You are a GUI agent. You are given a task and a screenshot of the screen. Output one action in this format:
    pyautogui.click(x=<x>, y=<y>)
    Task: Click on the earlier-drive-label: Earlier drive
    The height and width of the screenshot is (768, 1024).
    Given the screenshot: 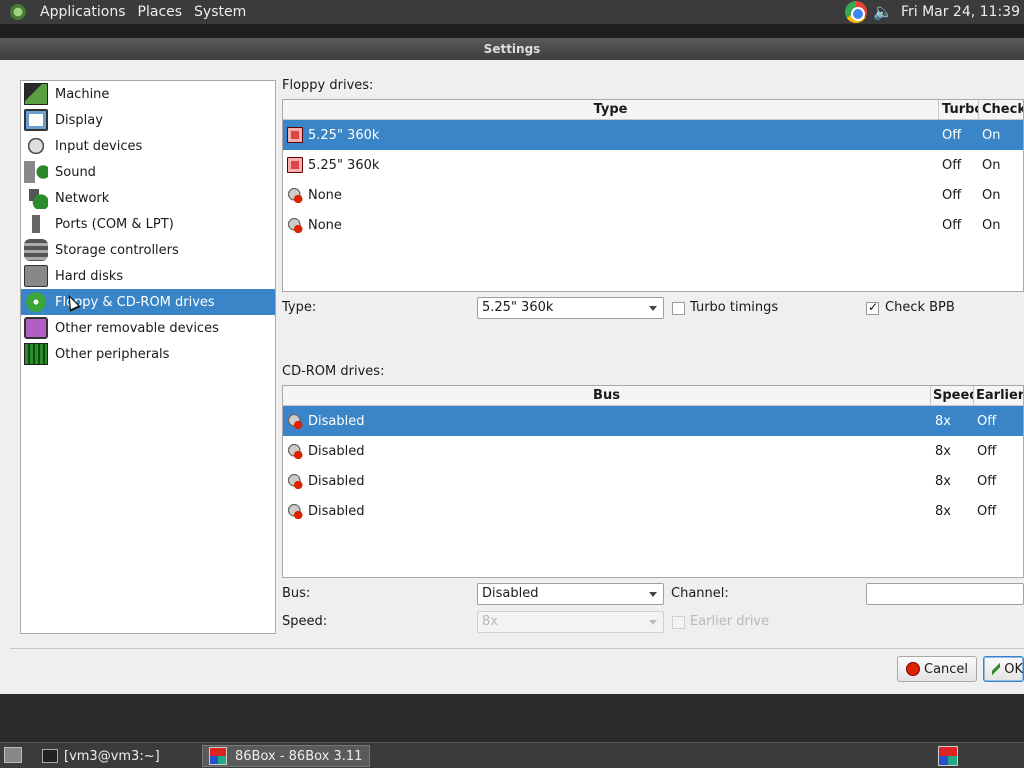 What is the action you would take?
    pyautogui.click(x=729, y=621)
    